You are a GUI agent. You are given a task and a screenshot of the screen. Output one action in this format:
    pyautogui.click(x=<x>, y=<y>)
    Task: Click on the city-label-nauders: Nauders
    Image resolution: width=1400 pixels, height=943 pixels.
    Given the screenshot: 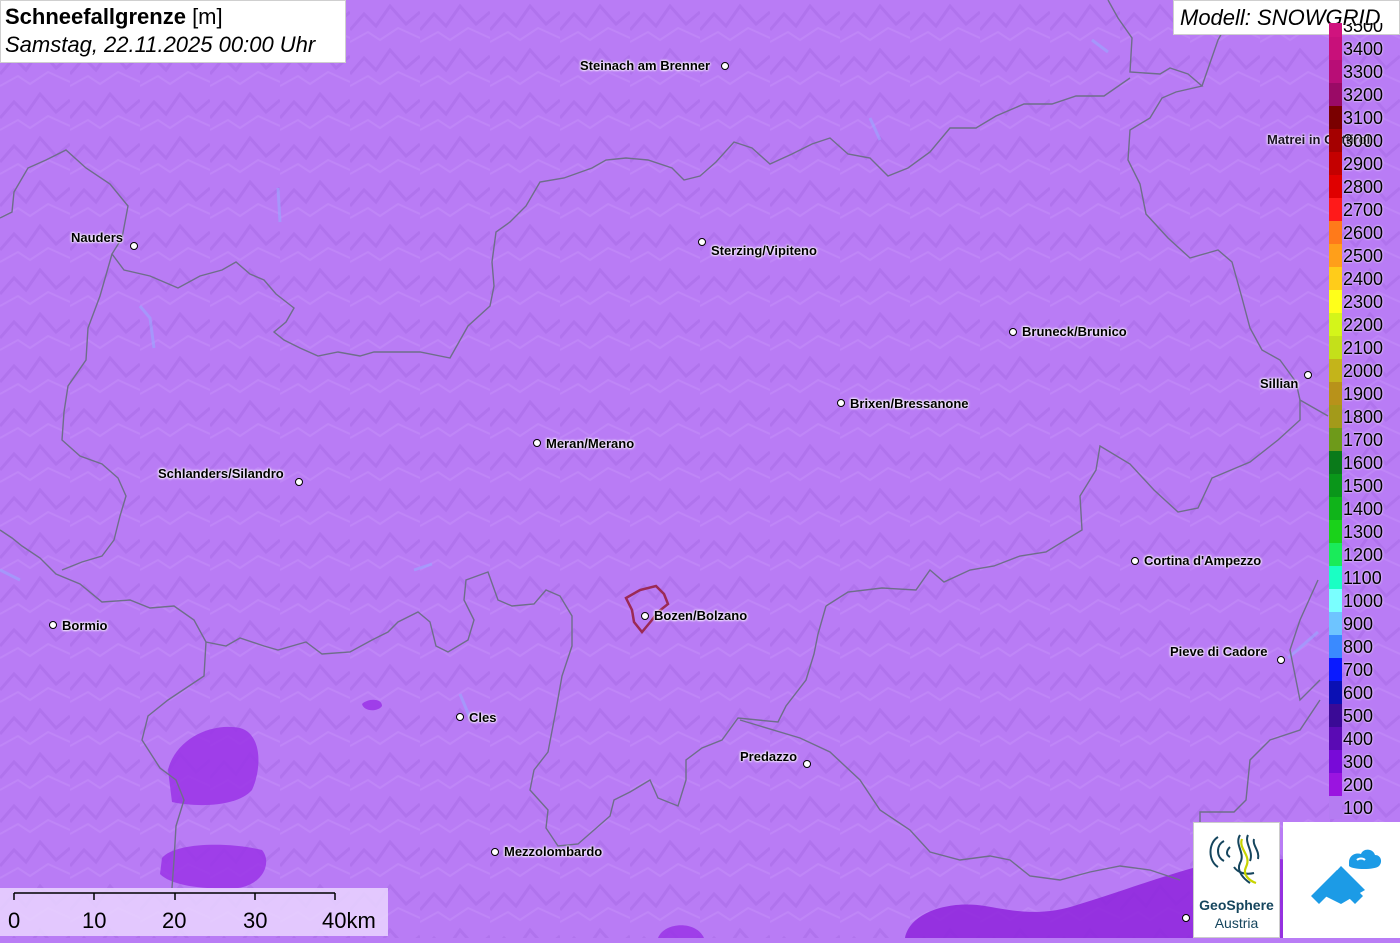 What is the action you would take?
    pyautogui.click(x=97, y=238)
    